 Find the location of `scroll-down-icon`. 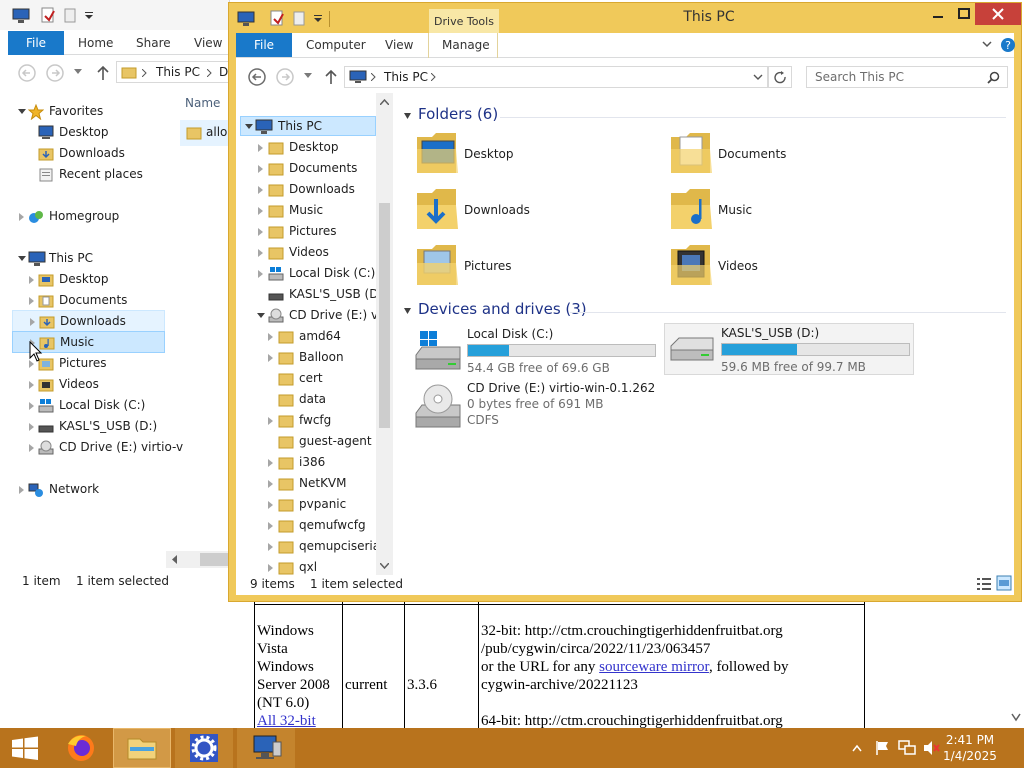

scroll-down-icon is located at coordinates (384, 566).